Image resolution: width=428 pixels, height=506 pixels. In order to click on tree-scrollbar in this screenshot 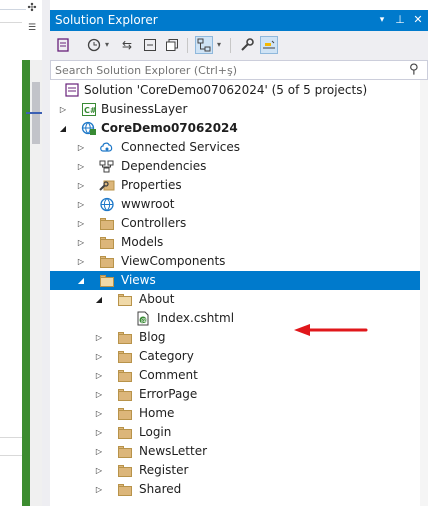, I will do `click(424, 293)`.